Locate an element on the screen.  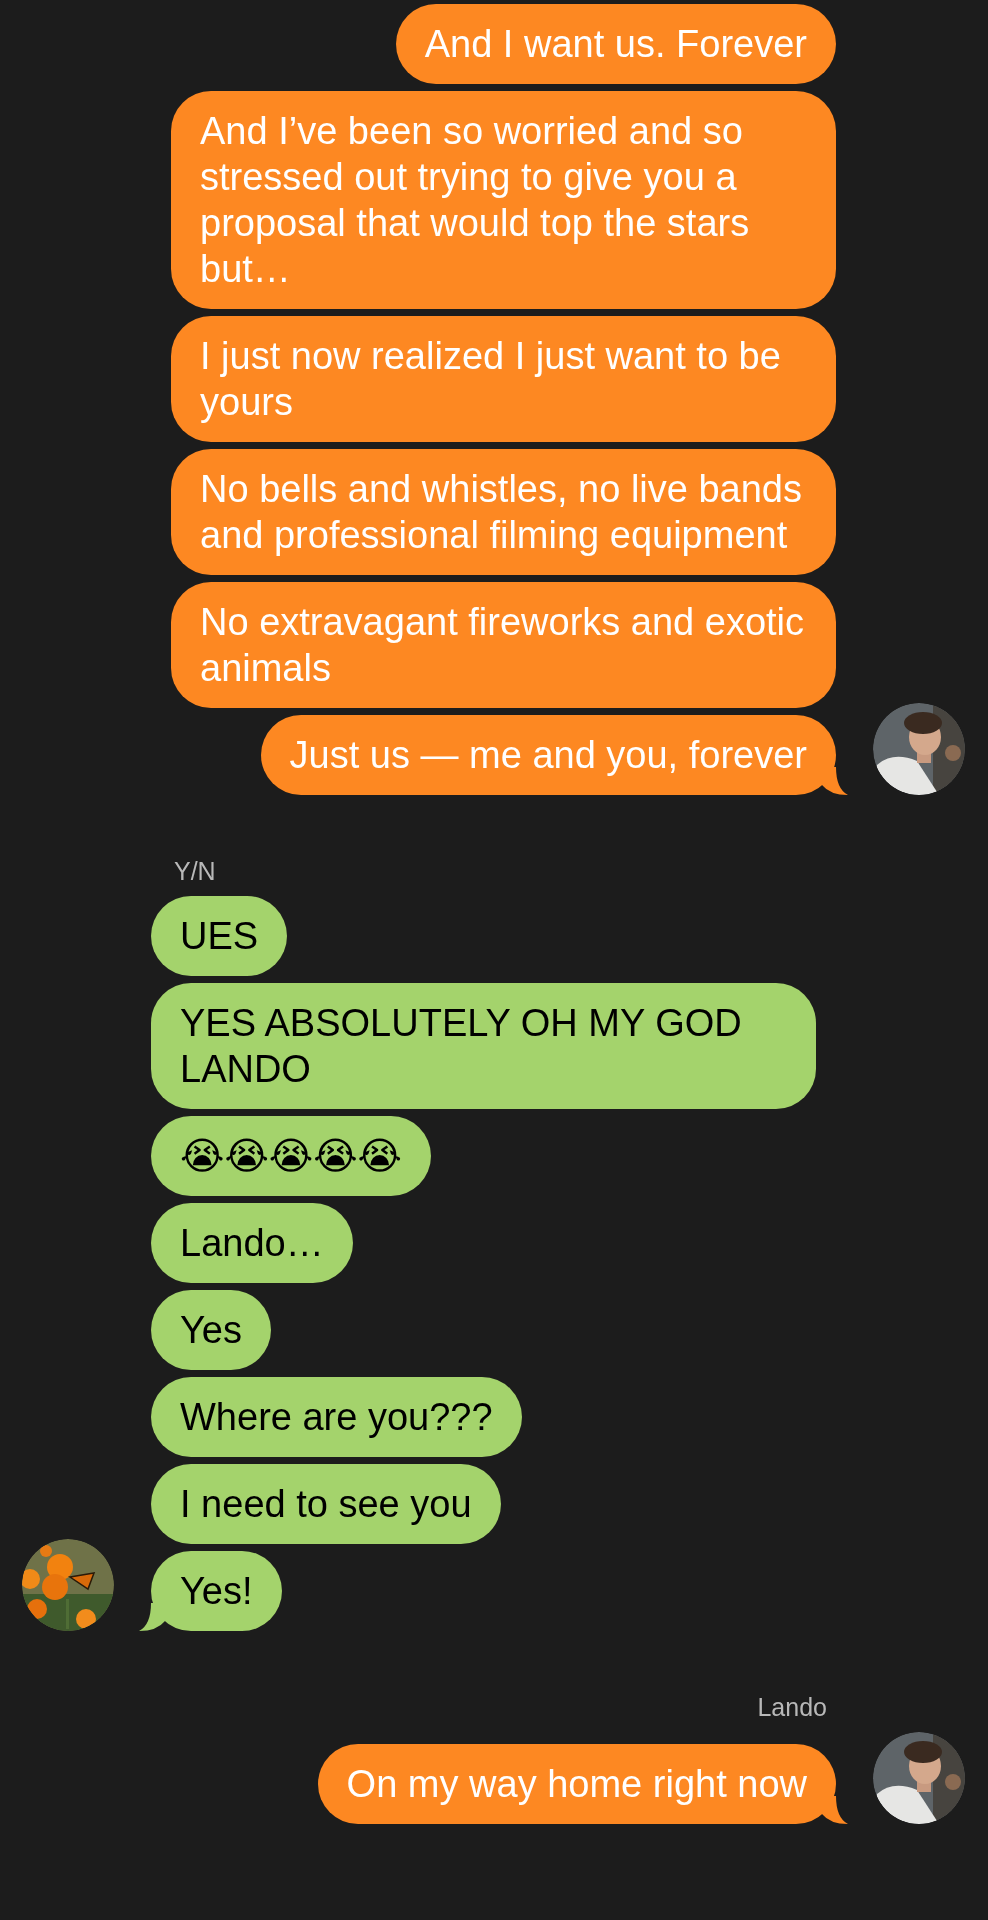
message-bubble: No bells and whistles, no live bands and professional filming equipment is located at coordinates (503, 512).